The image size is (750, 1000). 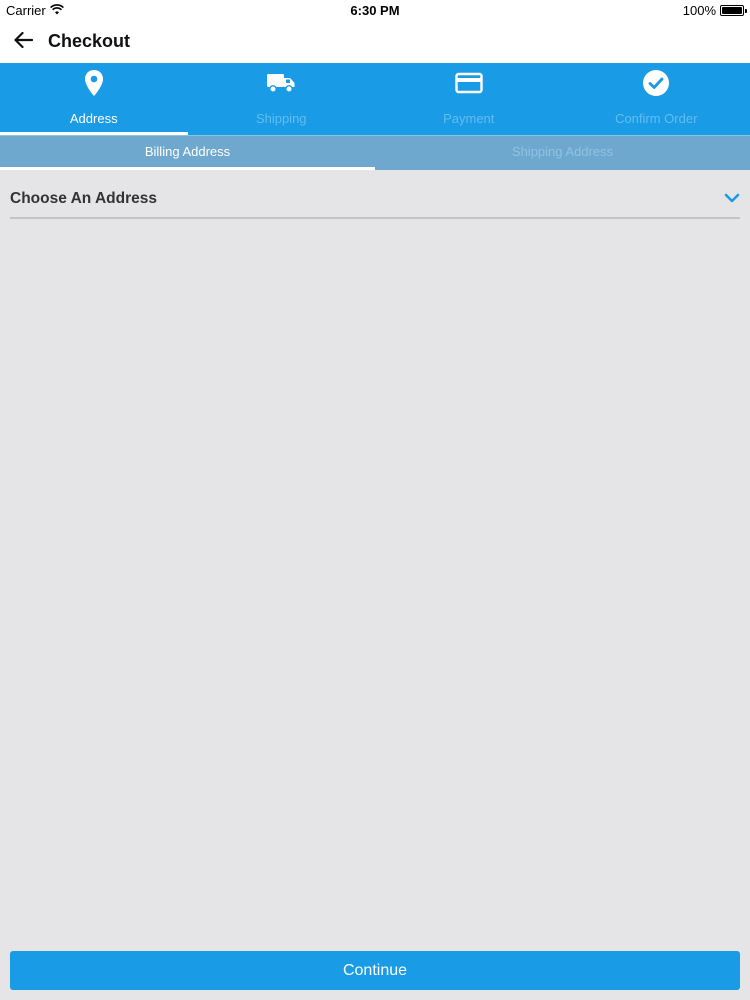 What do you see at coordinates (699, 10) in the screenshot?
I see `battery-percent: 100%` at bounding box center [699, 10].